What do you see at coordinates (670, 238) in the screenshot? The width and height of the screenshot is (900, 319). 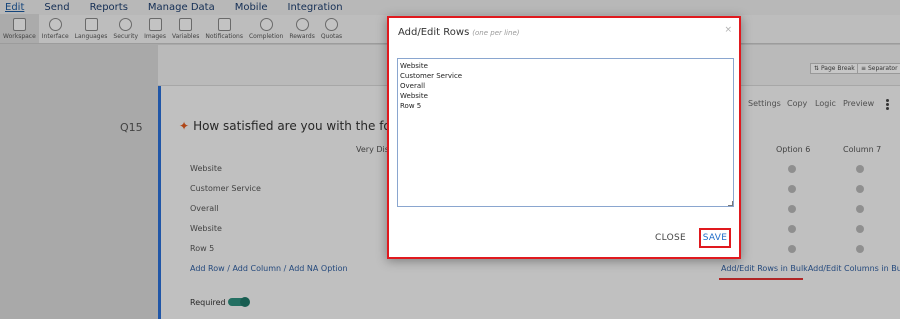 I see `close-button: CLOSE` at bounding box center [670, 238].